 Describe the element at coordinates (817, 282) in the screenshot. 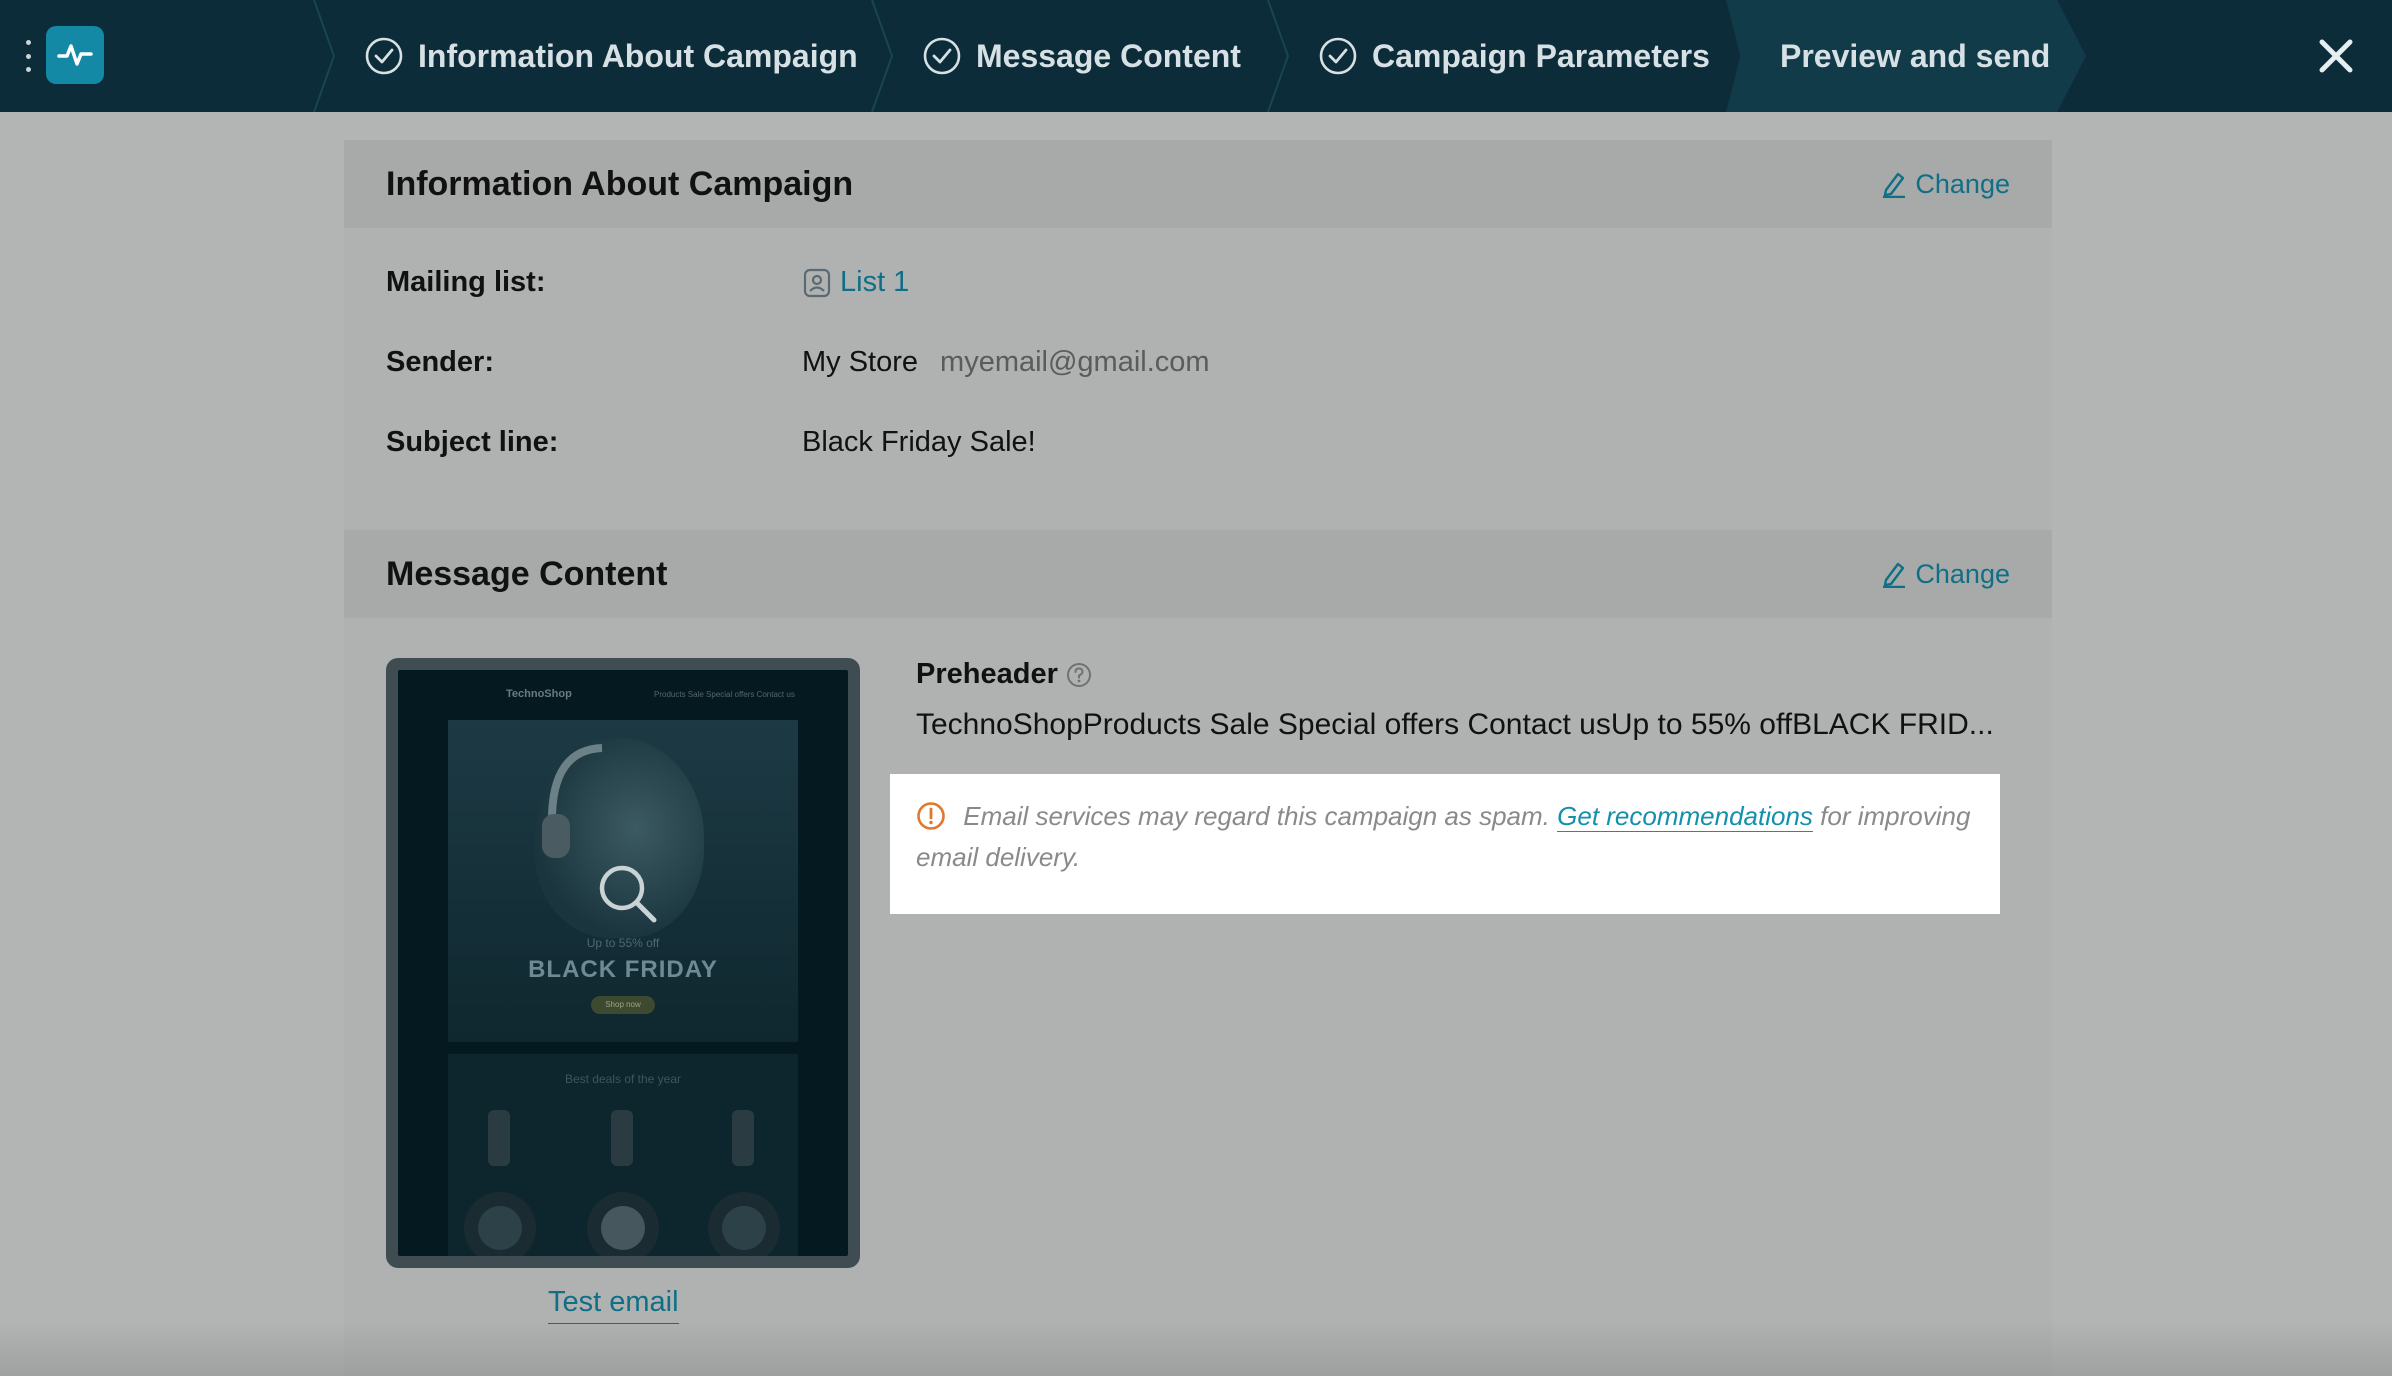

I see `contact-list-icon` at that location.